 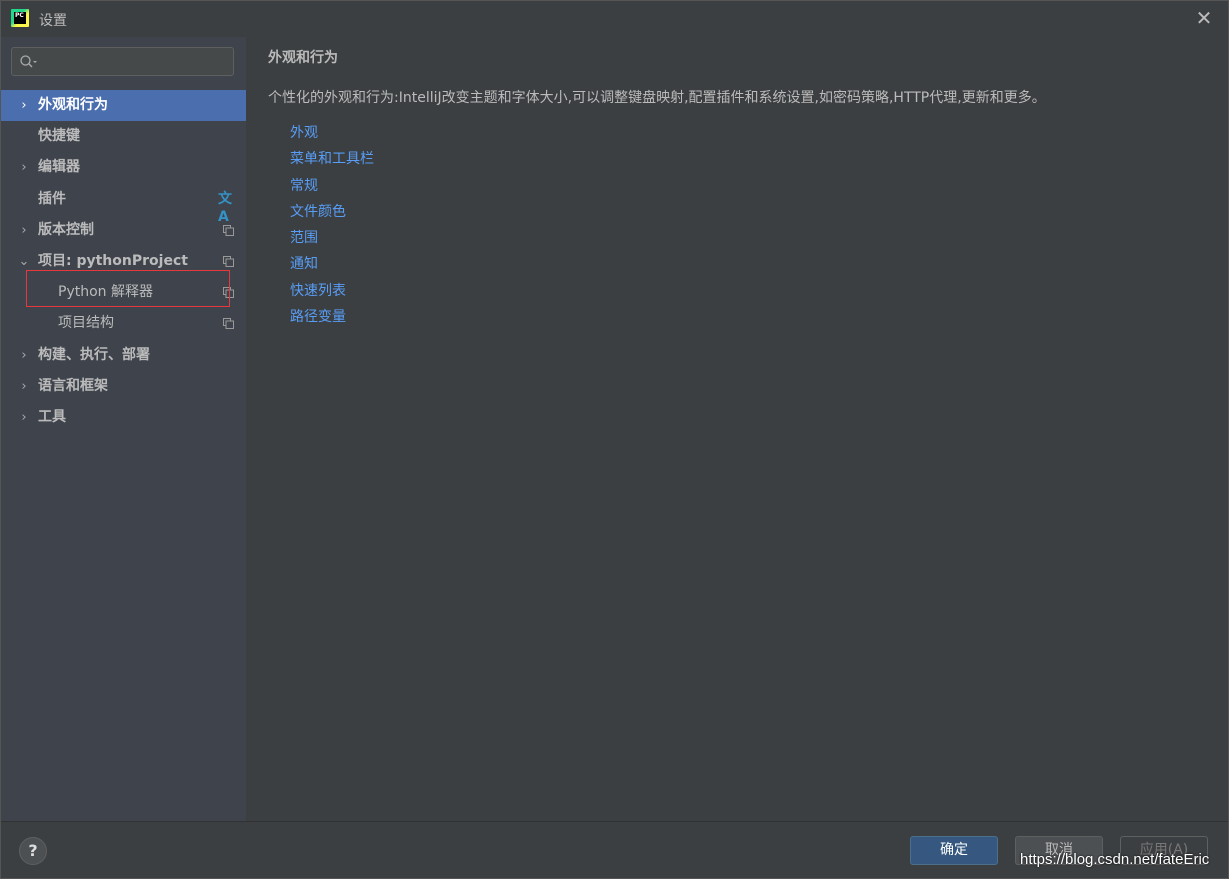 I want to click on search-input, so click(x=122, y=61).